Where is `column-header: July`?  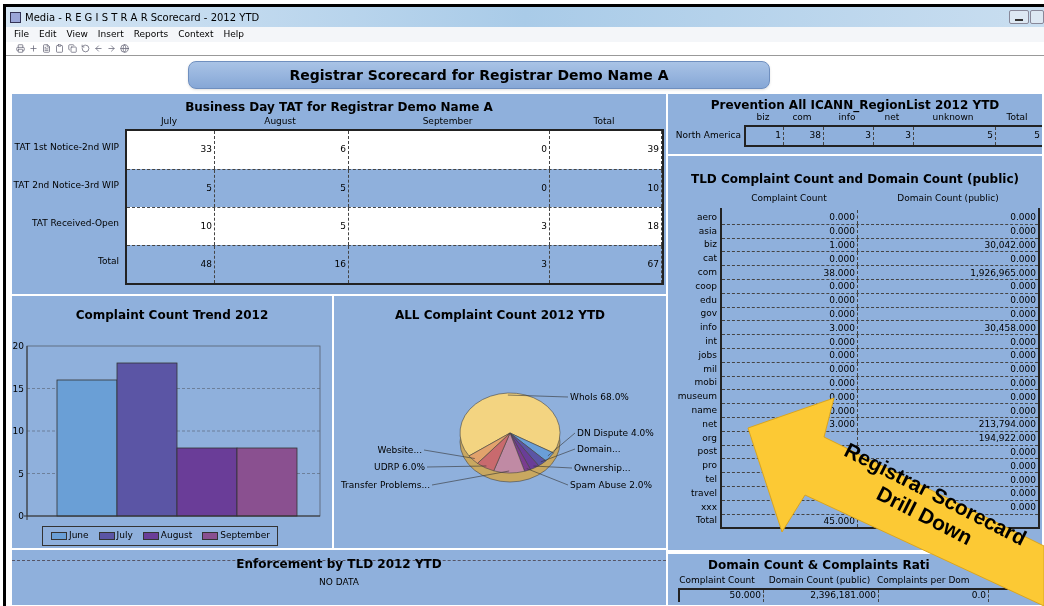
column-header: July is located at coordinates (169, 121).